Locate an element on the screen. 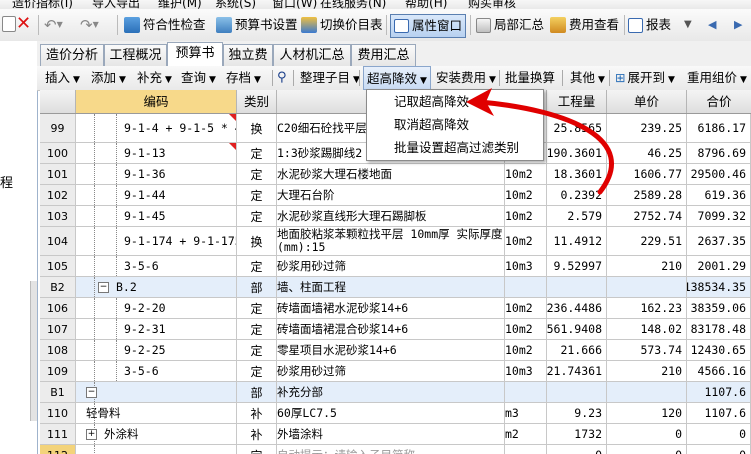 The width and height of the screenshot is (751, 454). menu-item-online-service: 在线服务(N) is located at coordinates (353, 4).